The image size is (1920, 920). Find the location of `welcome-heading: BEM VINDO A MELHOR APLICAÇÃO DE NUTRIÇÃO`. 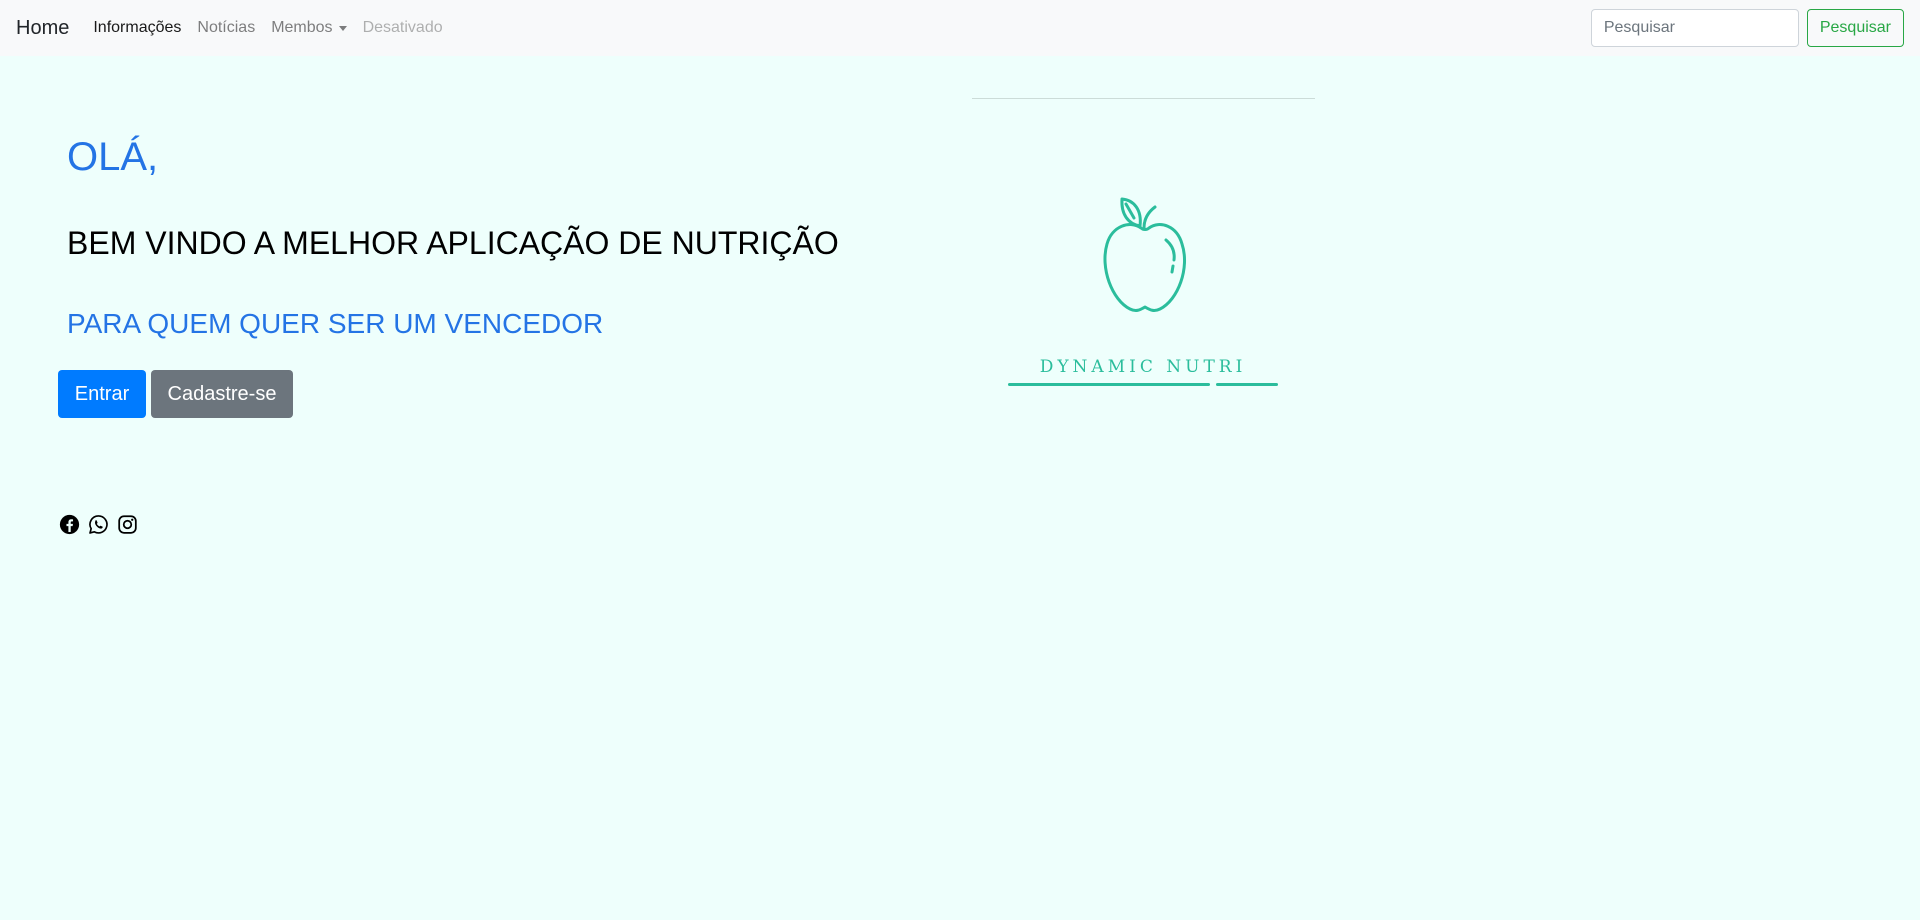

welcome-heading: BEM VINDO A MELHOR APLICAÇÃO DE NUTRIÇÃO is located at coordinates (453, 243).